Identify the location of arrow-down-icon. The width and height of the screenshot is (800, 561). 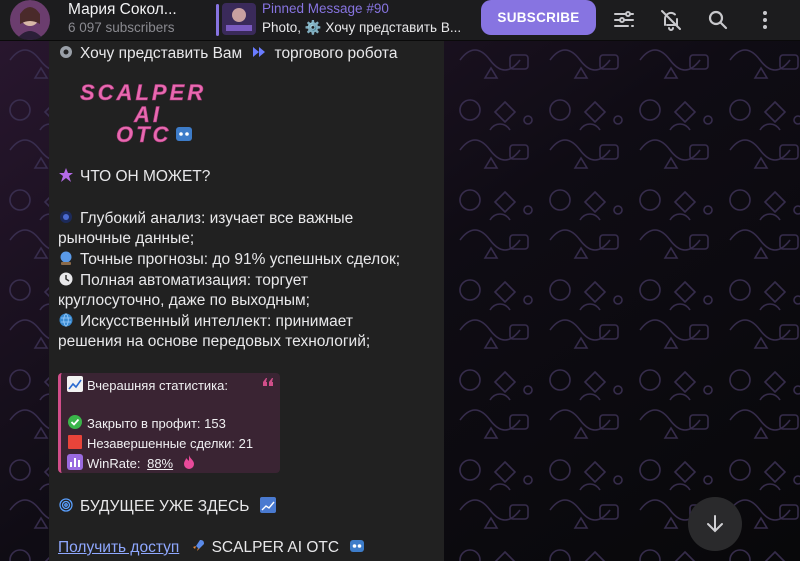
(715, 524).